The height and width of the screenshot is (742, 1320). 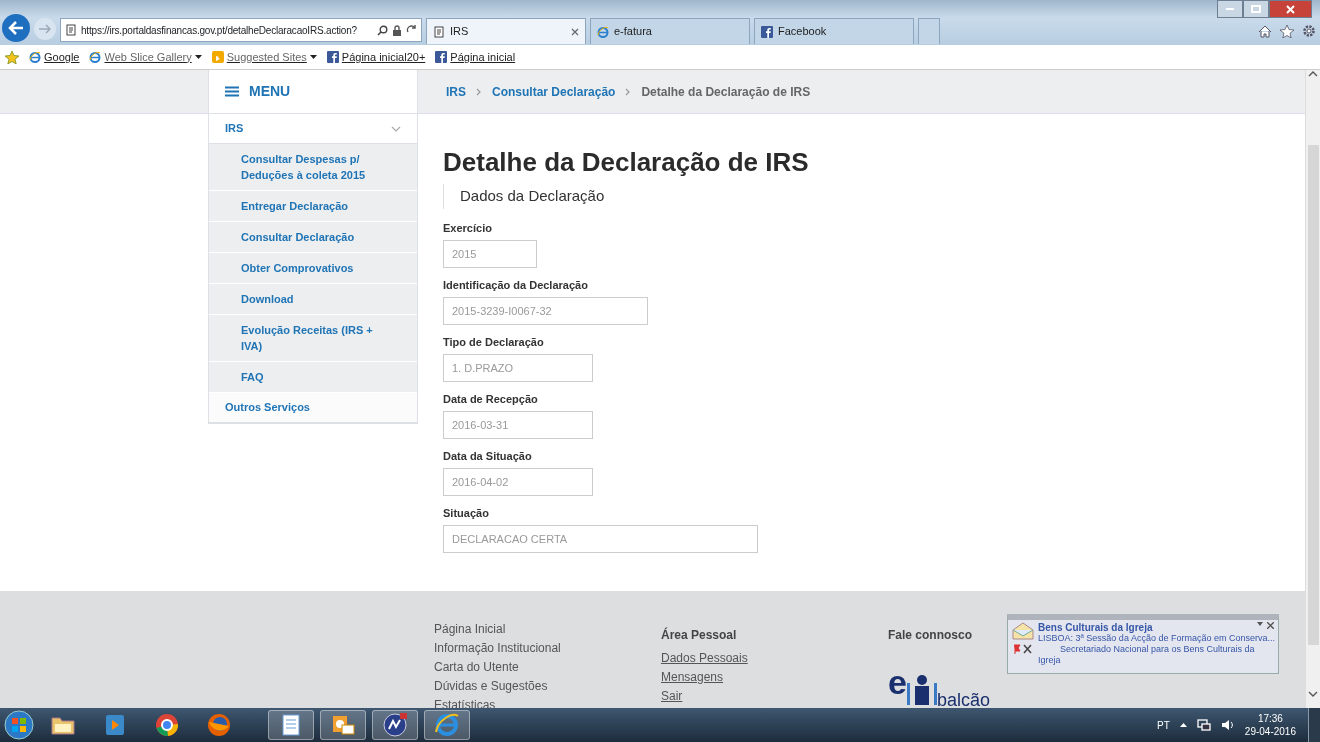 What do you see at coordinates (494, 342) in the screenshot?
I see `field-label: Tipo de Declaração` at bounding box center [494, 342].